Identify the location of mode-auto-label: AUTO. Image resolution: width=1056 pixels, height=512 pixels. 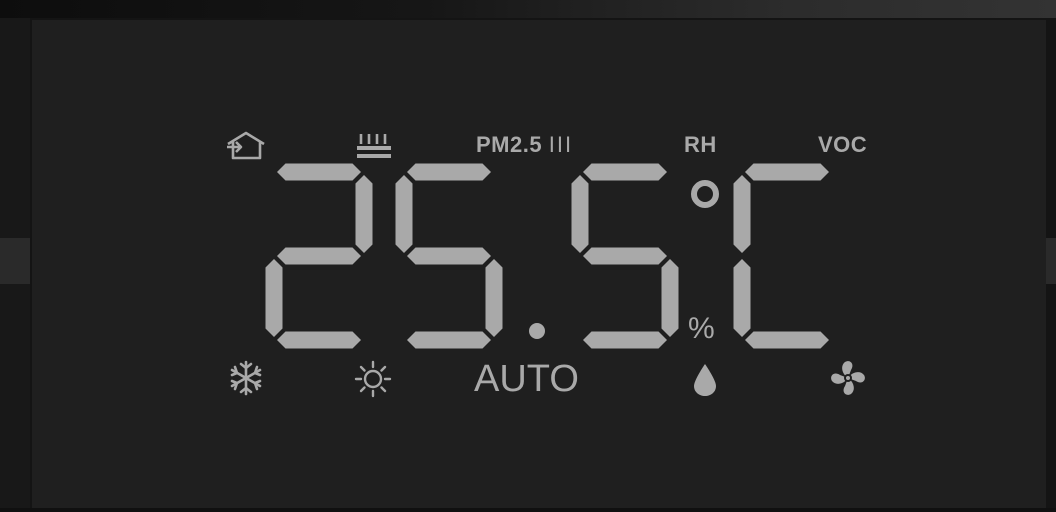
(526, 379).